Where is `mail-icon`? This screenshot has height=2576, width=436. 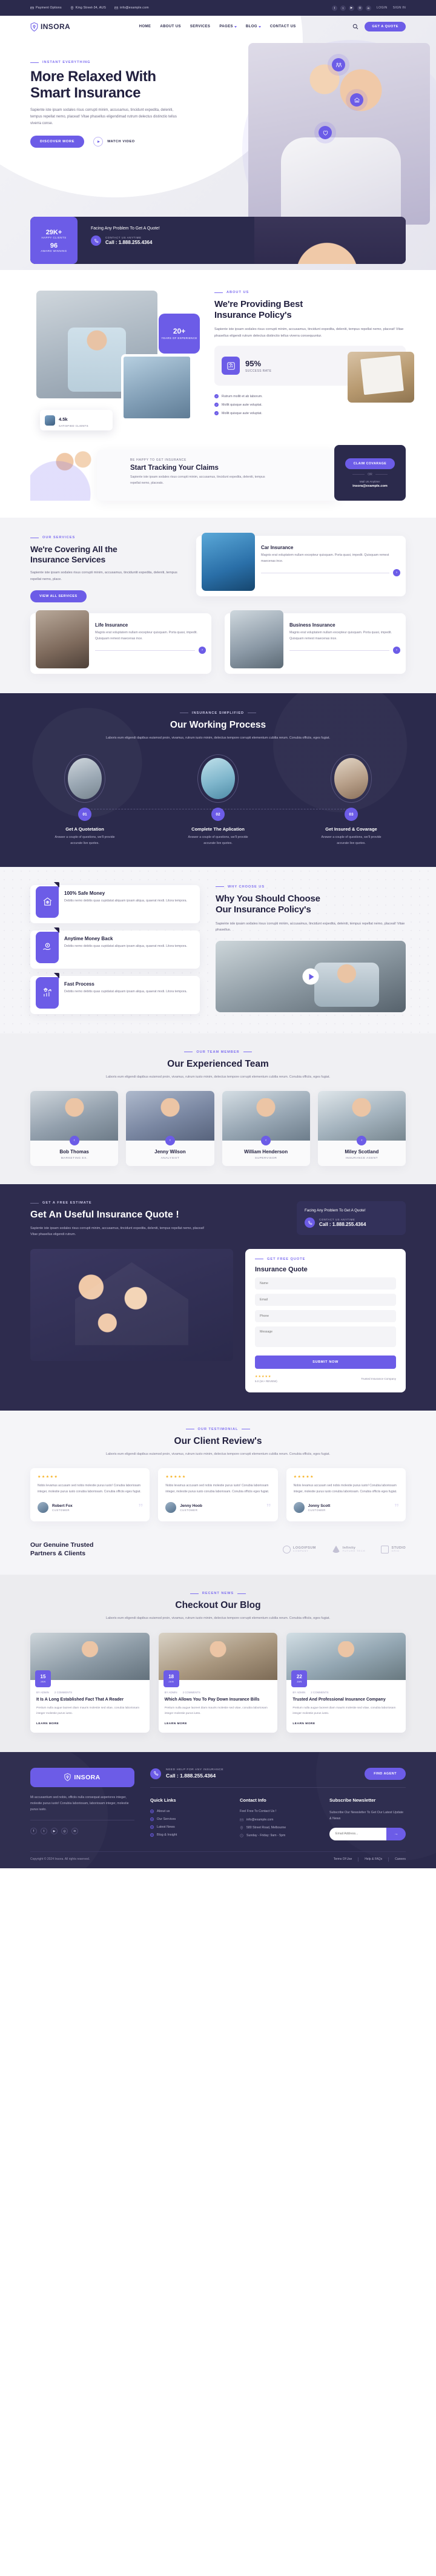 mail-icon is located at coordinates (116, 8).